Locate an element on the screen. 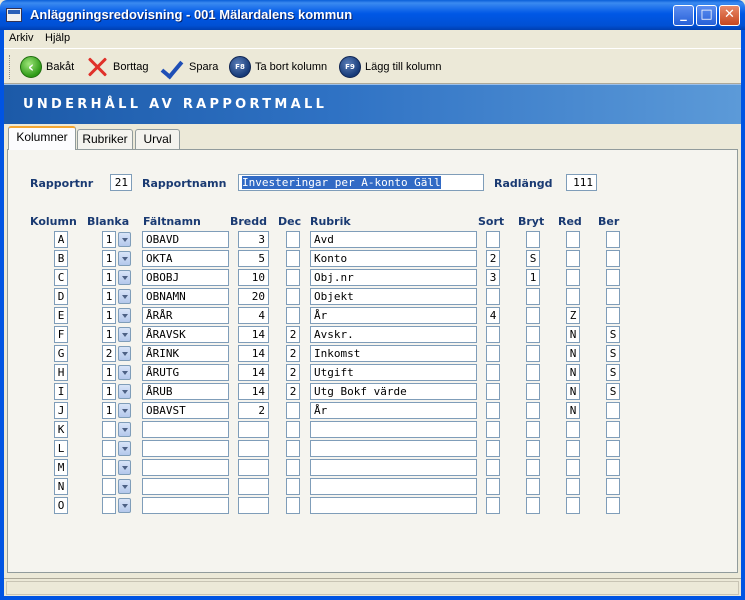 The image size is (745, 600). rubrik-field: Objekt is located at coordinates (393, 296).